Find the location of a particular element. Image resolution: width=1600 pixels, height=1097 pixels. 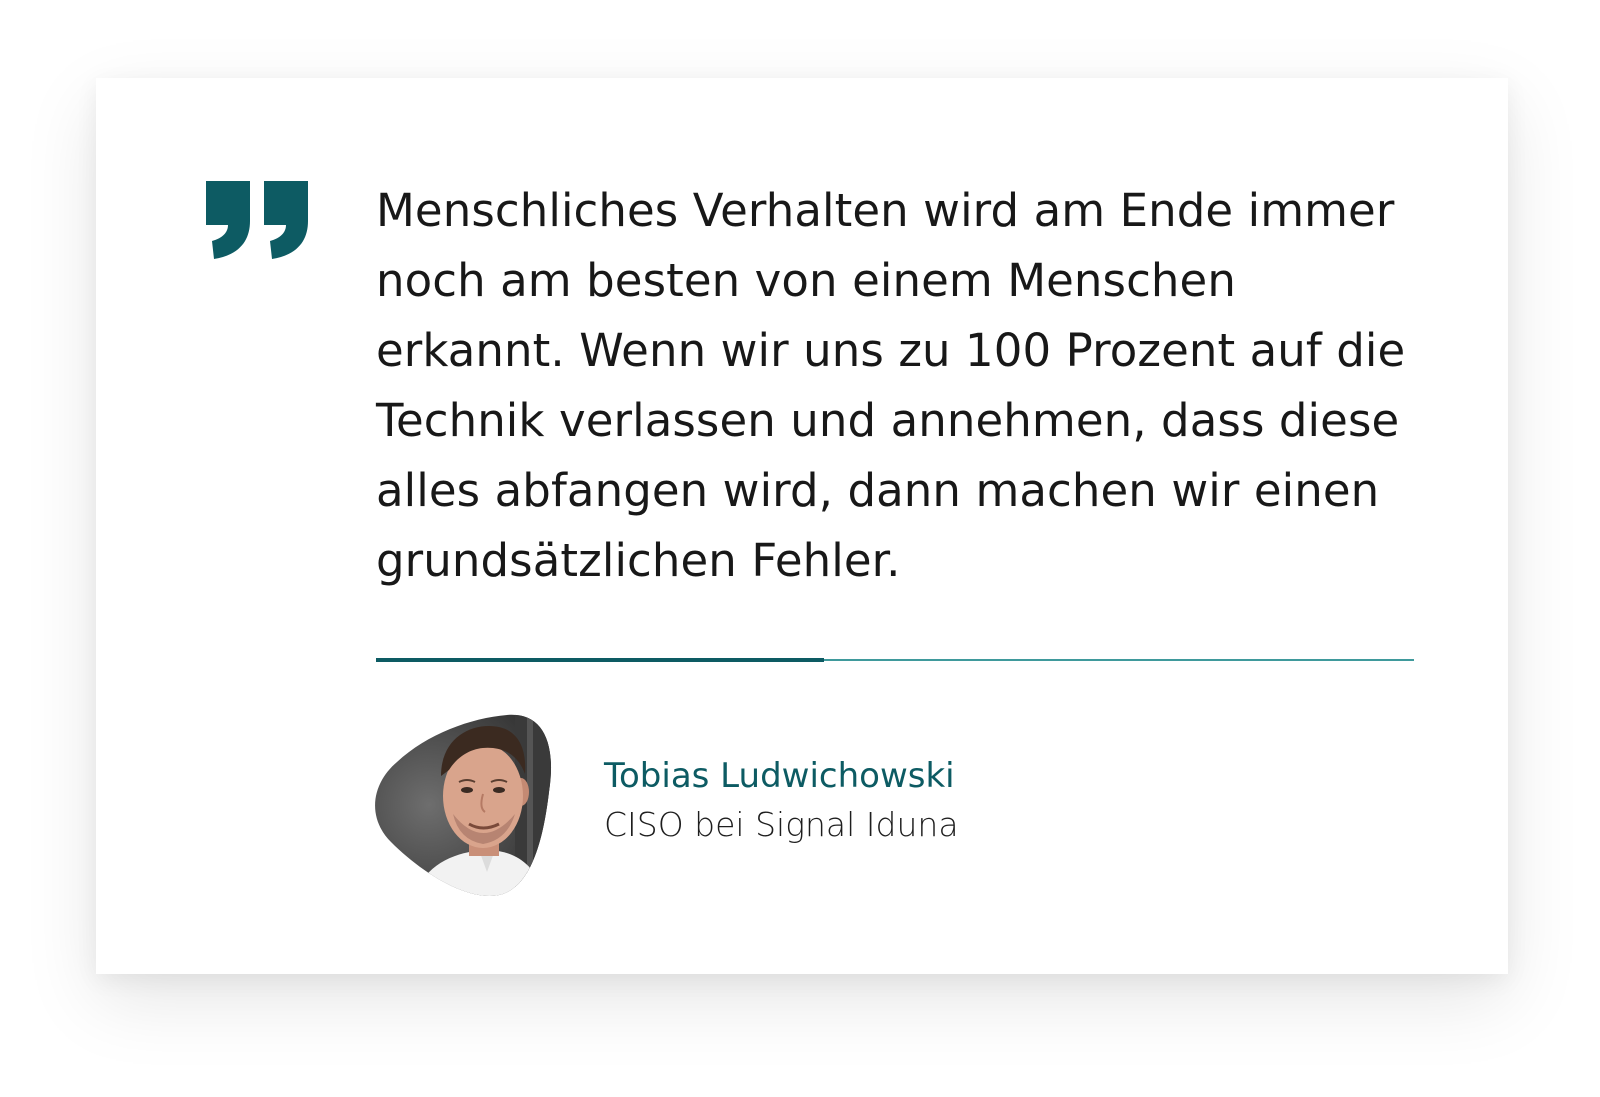

divider is located at coordinates (895, 660).